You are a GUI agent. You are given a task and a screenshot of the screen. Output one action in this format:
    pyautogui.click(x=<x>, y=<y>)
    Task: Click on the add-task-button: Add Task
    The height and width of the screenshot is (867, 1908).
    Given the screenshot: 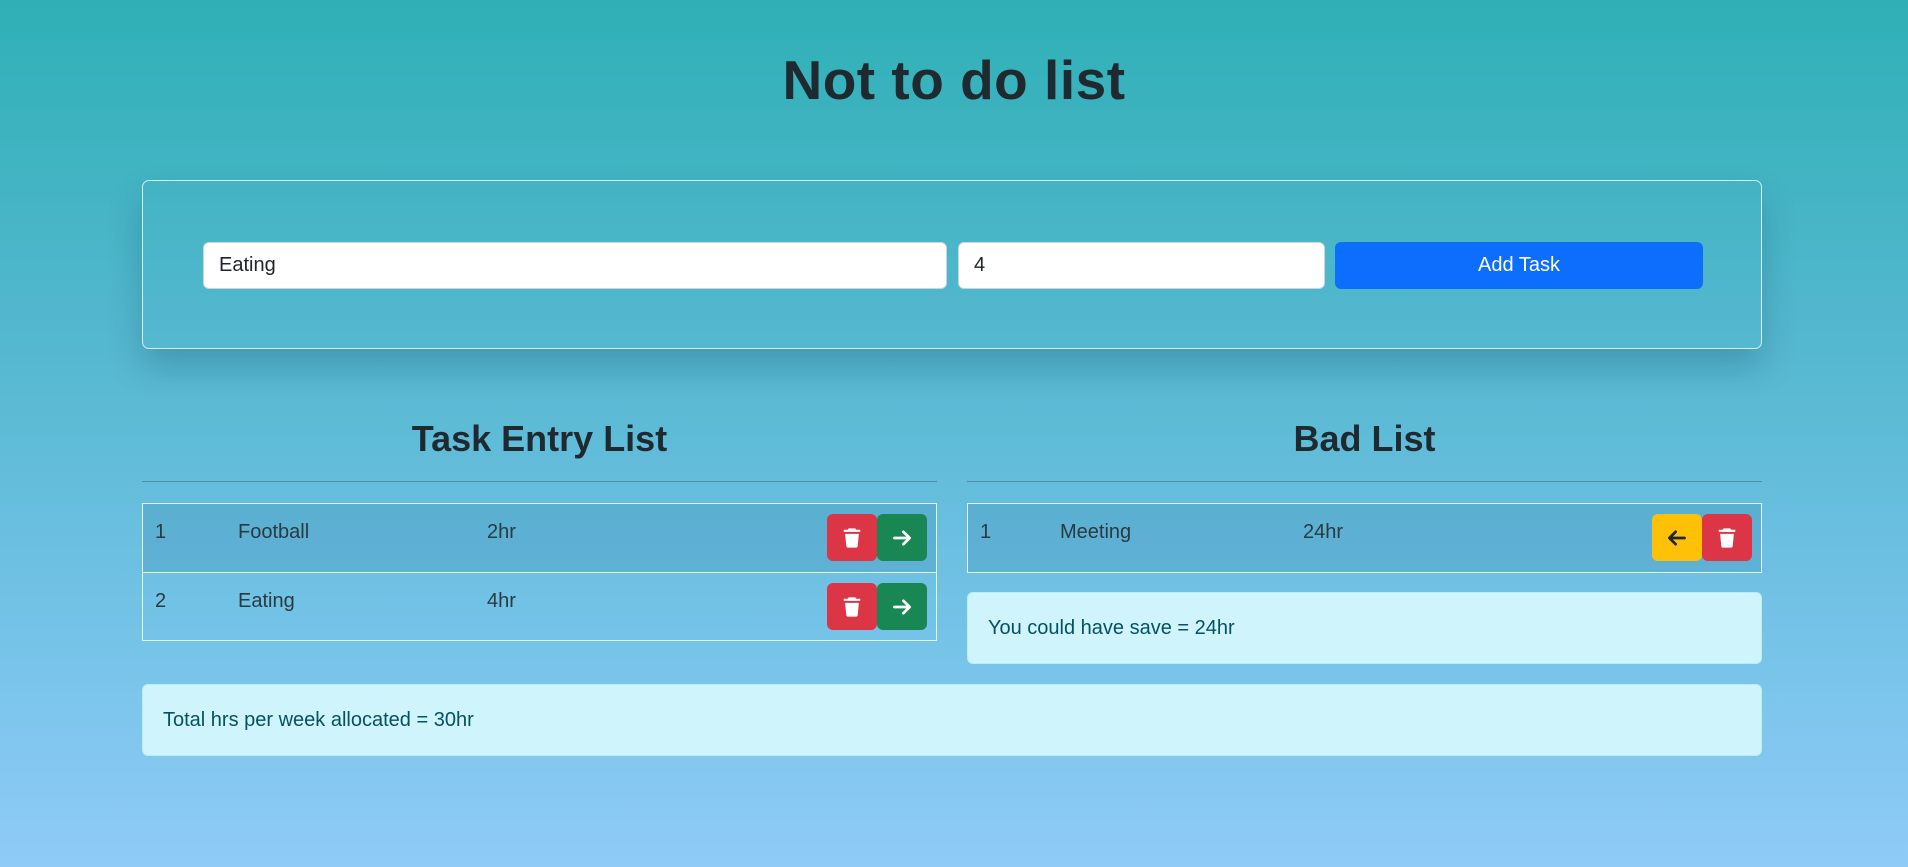 What is the action you would take?
    pyautogui.click(x=1519, y=265)
    